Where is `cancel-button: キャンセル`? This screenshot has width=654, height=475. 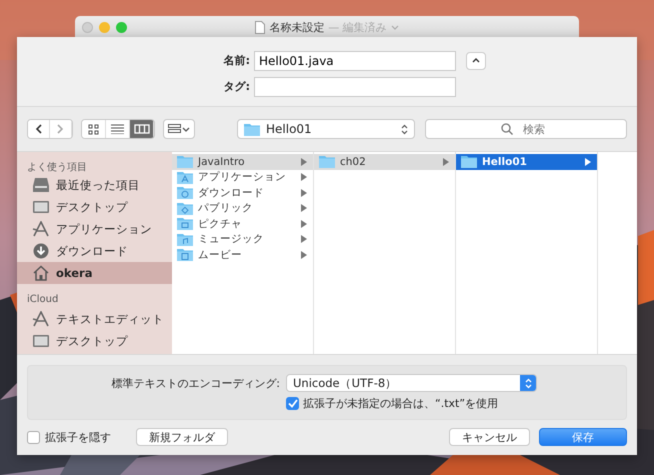 cancel-button: キャンセル is located at coordinates (489, 437).